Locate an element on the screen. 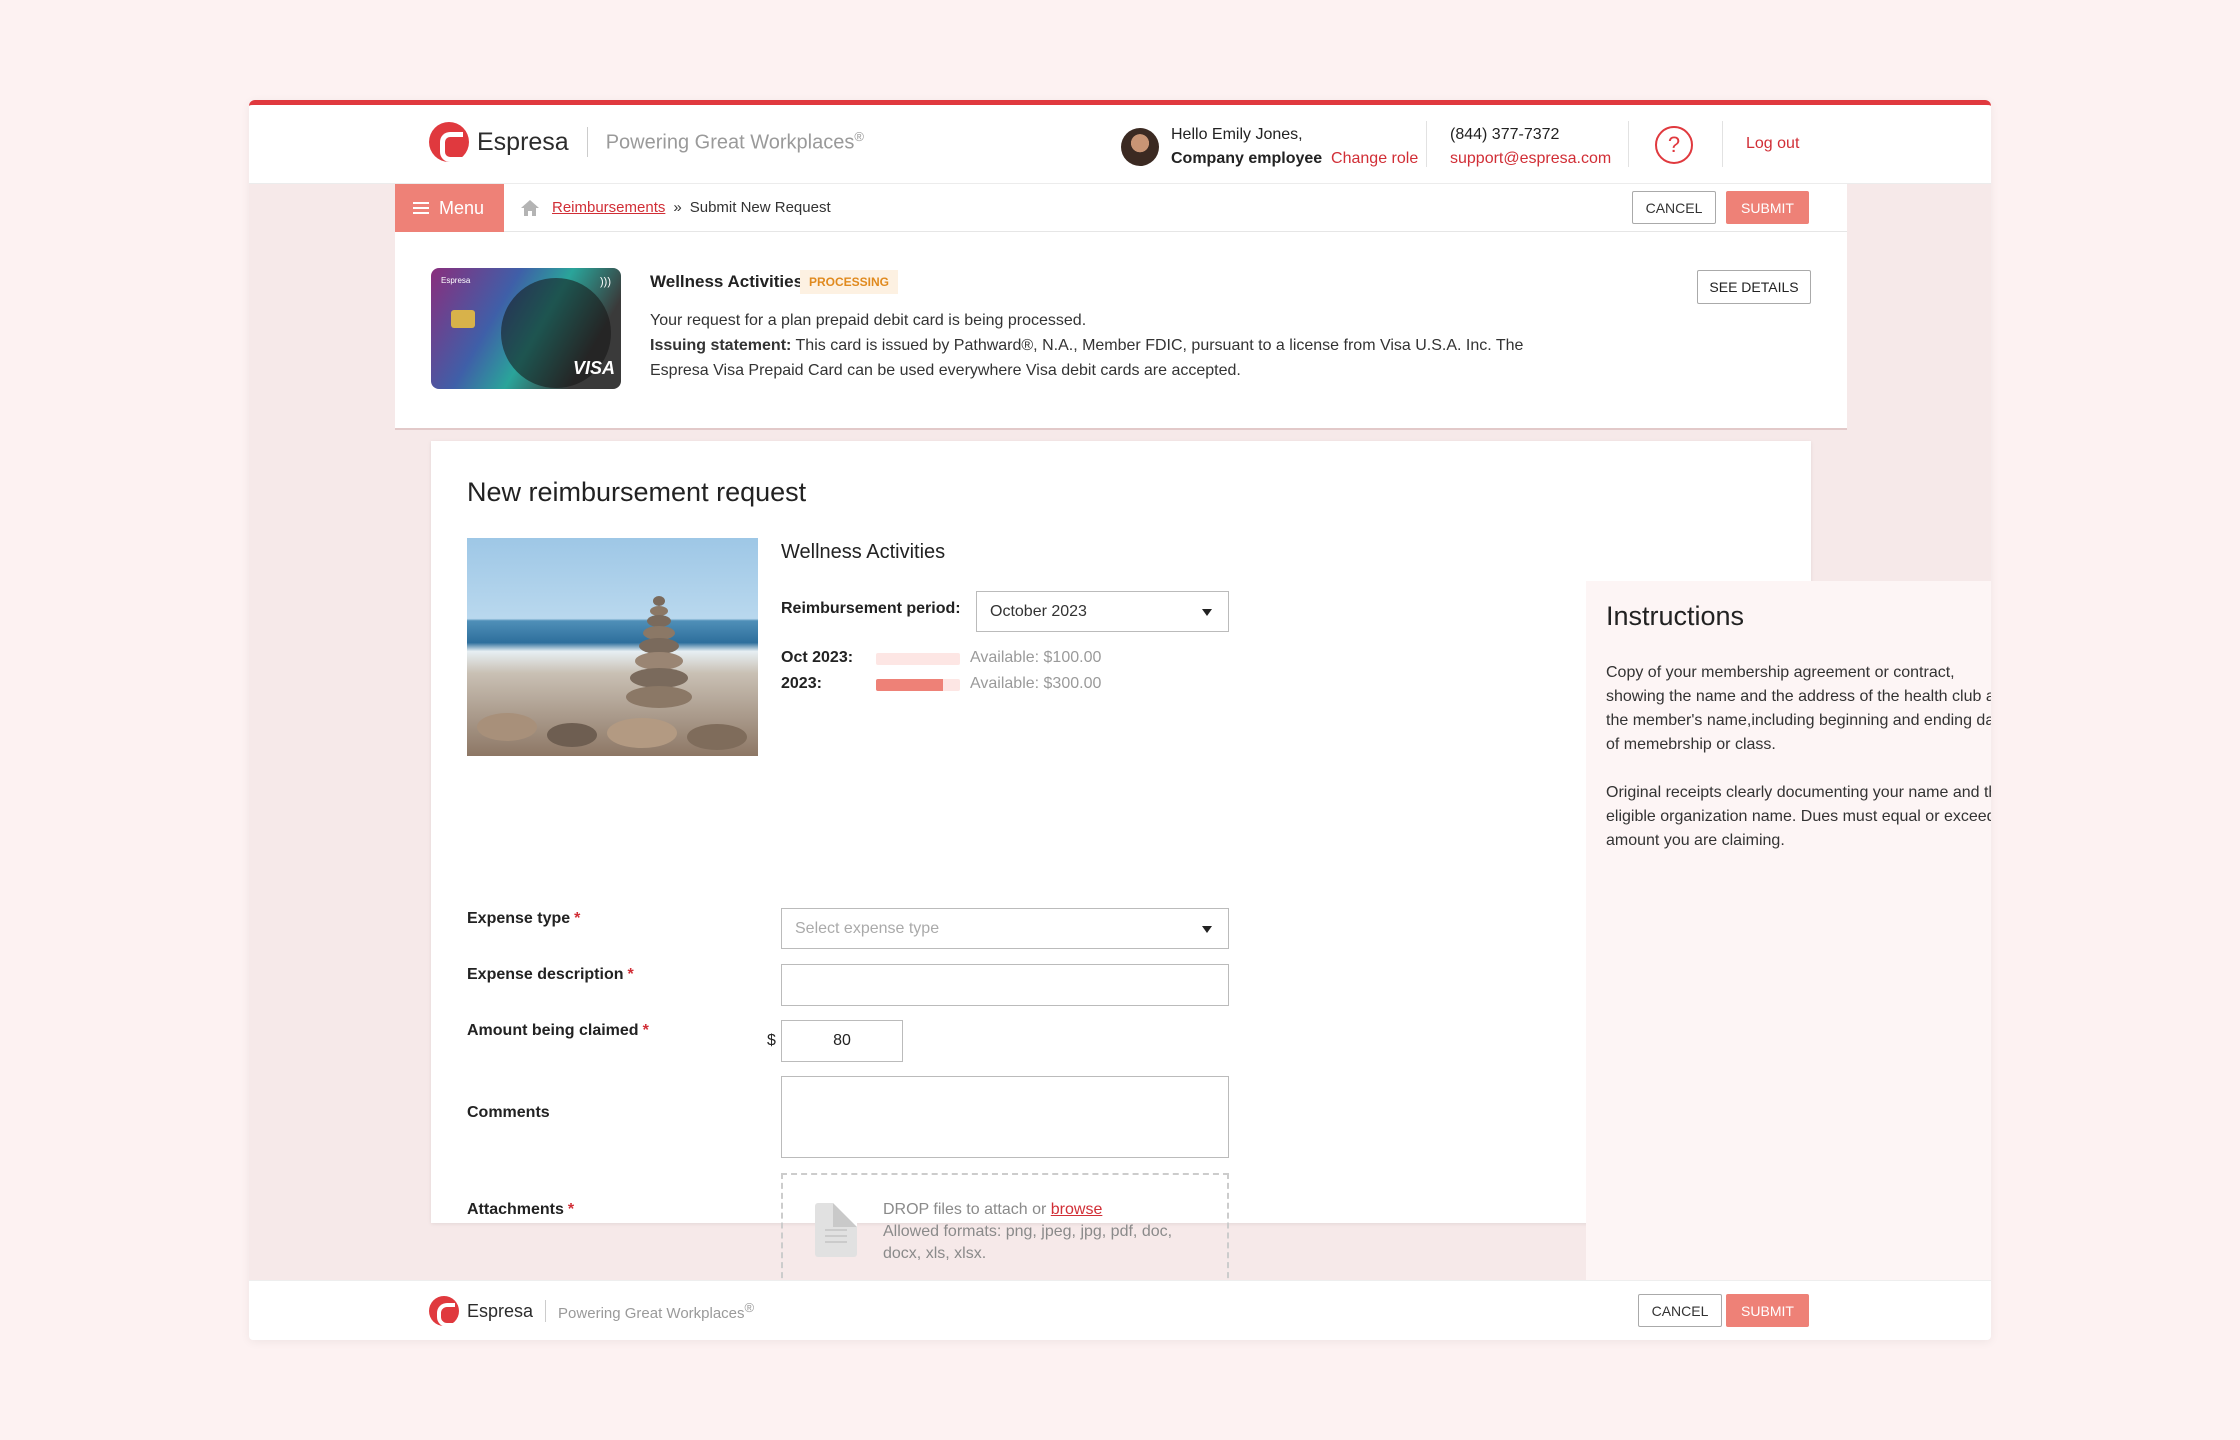  menu-button: Menu is located at coordinates (449, 208).